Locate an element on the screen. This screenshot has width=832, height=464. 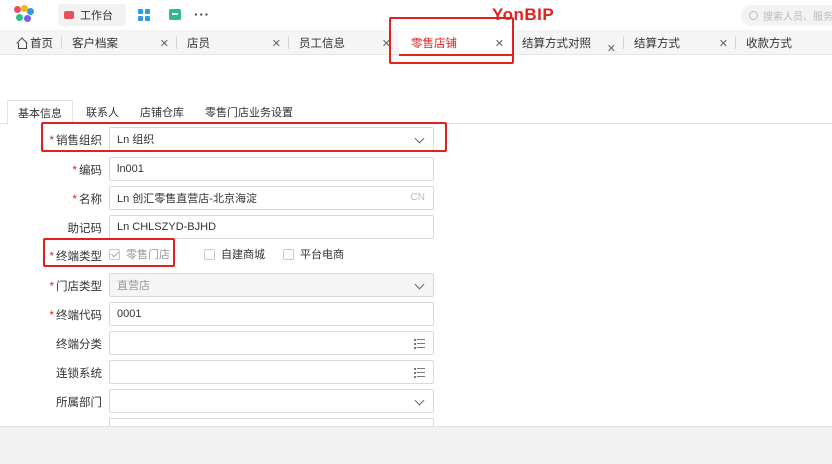
workbench-icon is located at coordinates (69, 15).